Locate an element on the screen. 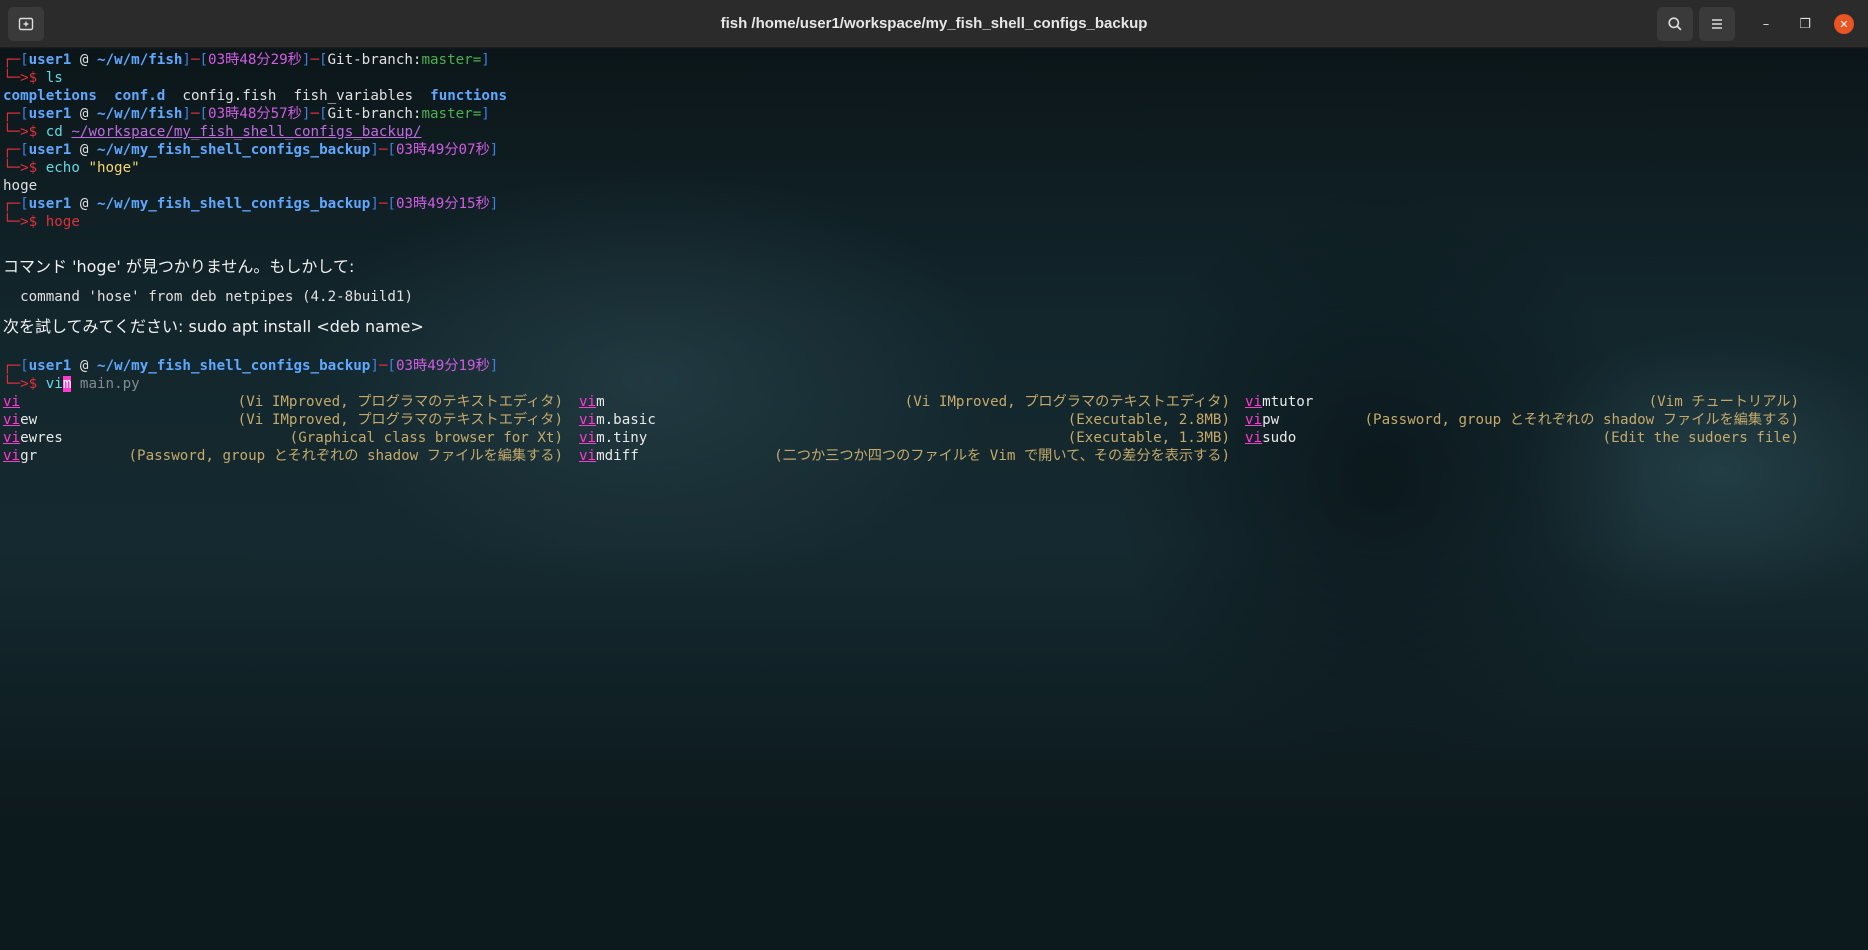  ls-file-entry: fish_variables is located at coordinates (353, 96).